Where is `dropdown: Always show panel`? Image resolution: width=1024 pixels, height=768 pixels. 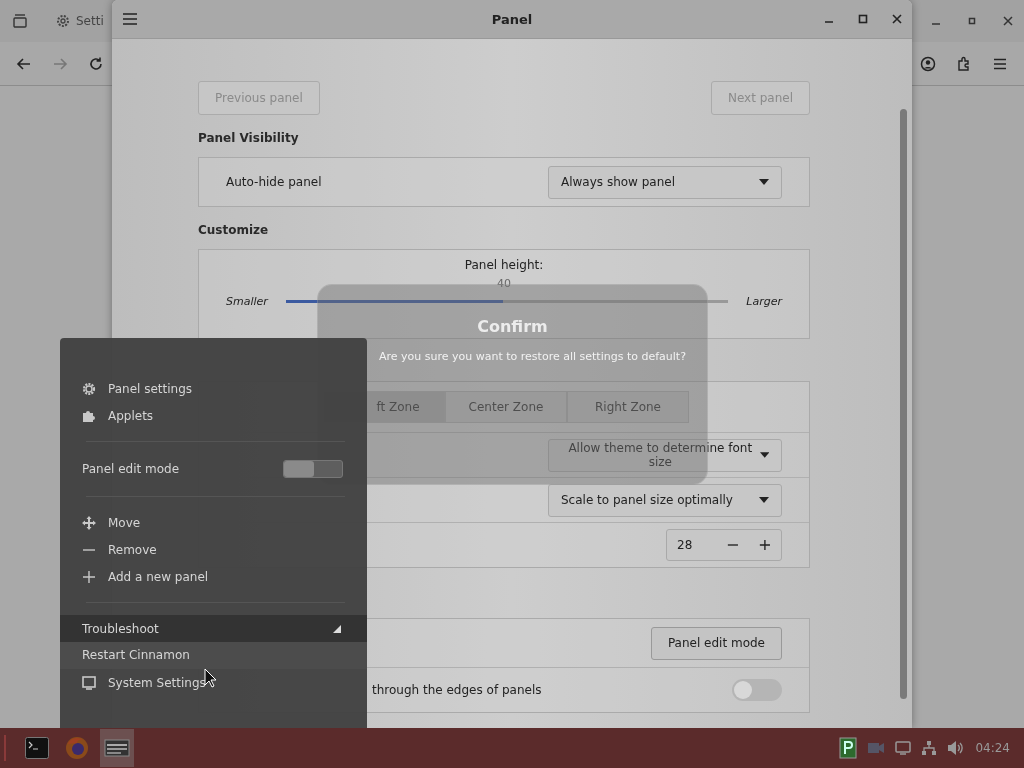 dropdown: Always show panel is located at coordinates (665, 182).